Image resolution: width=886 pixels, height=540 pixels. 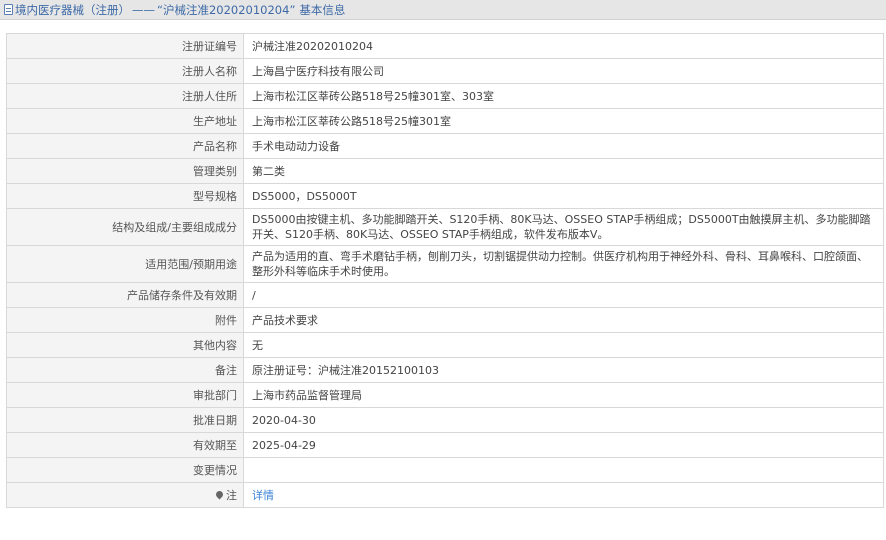 I want to click on row-value: 上海市松江区莘砖公路518号25幢301室、303室, so click(x=563, y=96).